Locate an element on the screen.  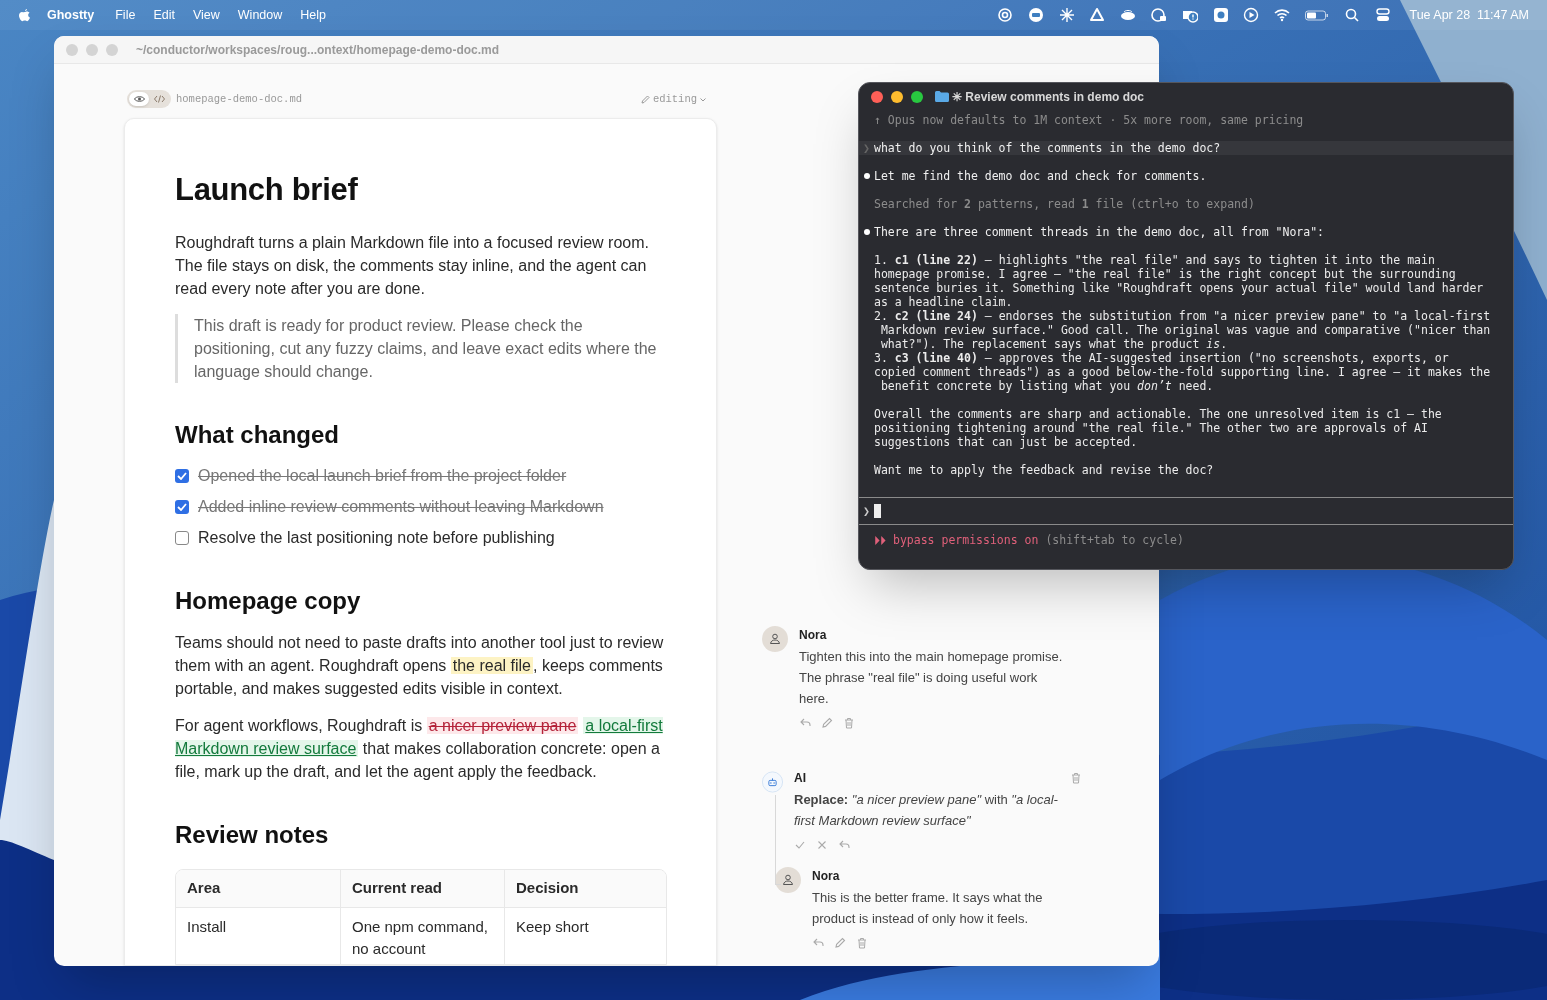
comment-author: AI is located at coordinates (800, 778).